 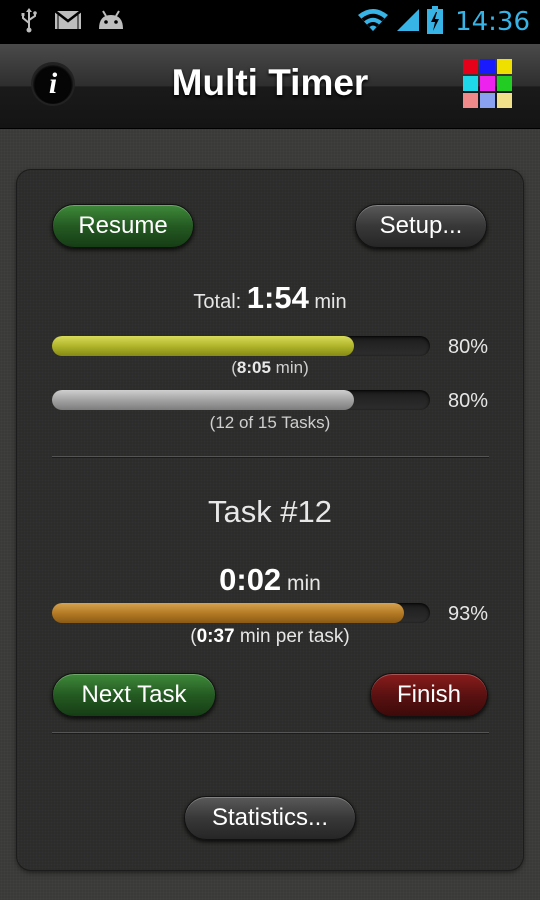 I want to click on tasks-progress-fill, so click(x=203, y=400).